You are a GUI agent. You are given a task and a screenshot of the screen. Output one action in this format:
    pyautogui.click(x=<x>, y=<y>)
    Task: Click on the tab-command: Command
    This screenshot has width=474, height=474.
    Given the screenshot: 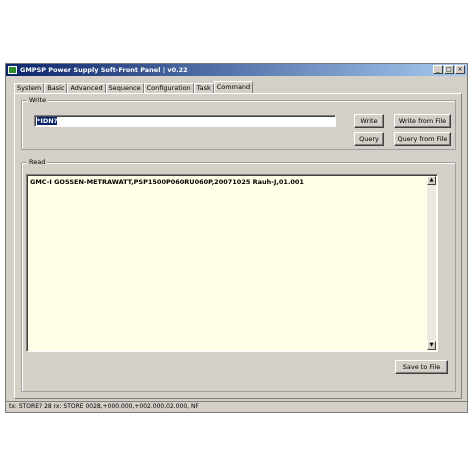 What is the action you would take?
    pyautogui.click(x=233, y=87)
    